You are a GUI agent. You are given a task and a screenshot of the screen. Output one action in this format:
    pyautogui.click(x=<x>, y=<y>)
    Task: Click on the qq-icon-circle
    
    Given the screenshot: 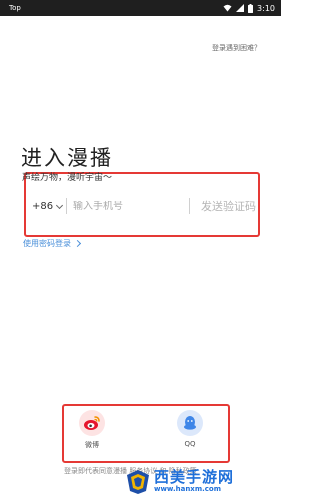 What is the action you would take?
    pyautogui.click(x=190, y=423)
    